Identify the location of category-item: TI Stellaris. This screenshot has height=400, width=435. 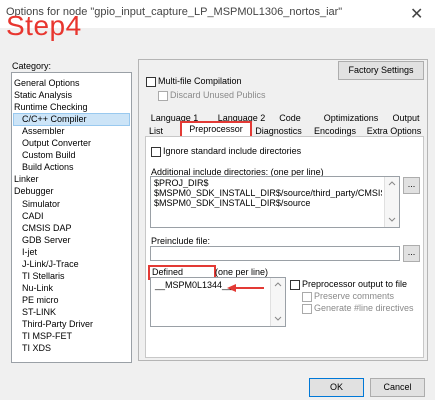
(43, 276).